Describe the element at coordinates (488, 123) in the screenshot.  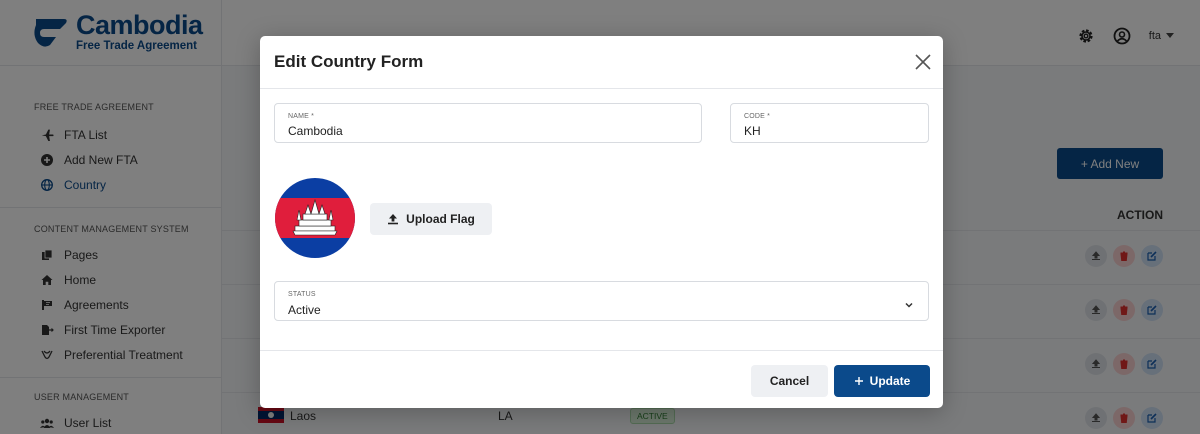
I see `name-field: NAME *` at that location.